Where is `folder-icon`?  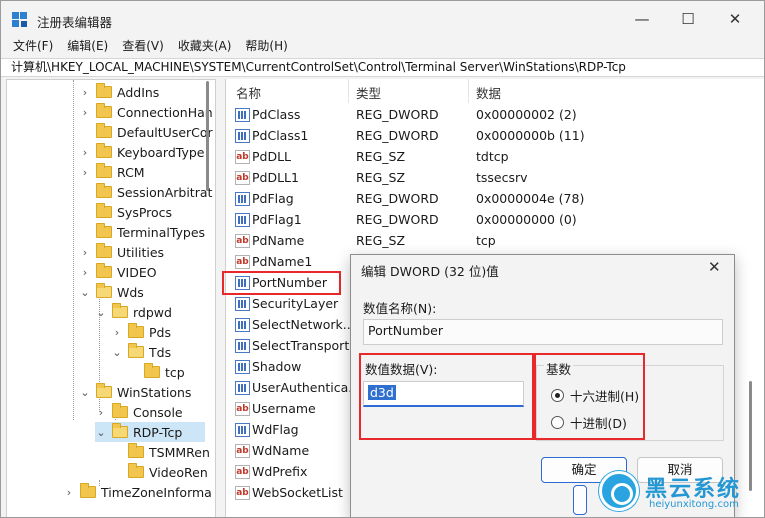
folder-icon is located at coordinates (120, 310).